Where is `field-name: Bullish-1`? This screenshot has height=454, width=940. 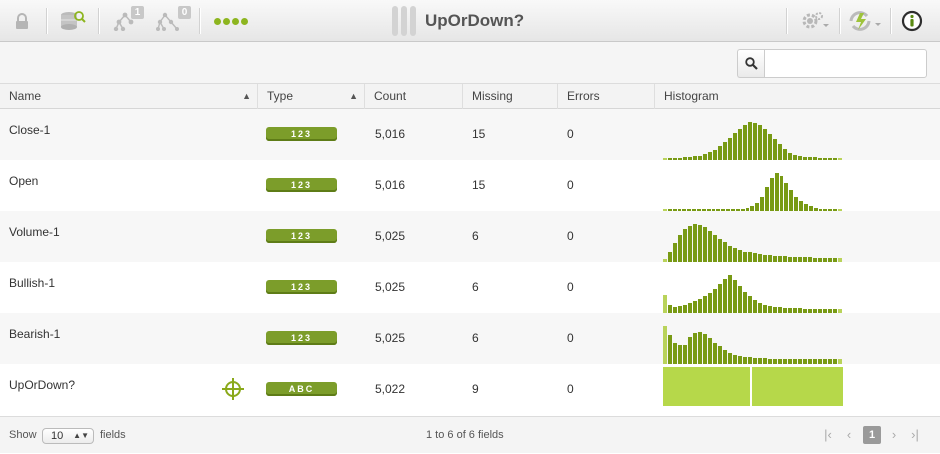 field-name: Bullish-1 is located at coordinates (32, 283).